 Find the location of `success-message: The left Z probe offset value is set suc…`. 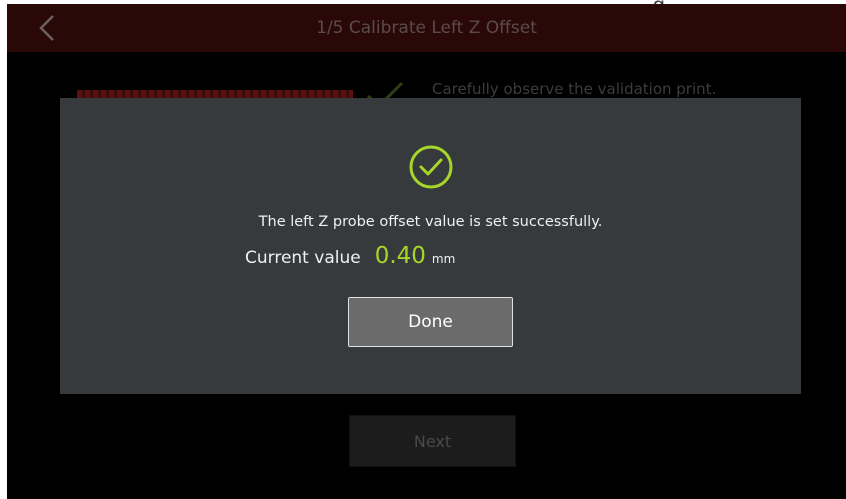

success-message: The left Z probe offset value is set suc… is located at coordinates (430, 222).